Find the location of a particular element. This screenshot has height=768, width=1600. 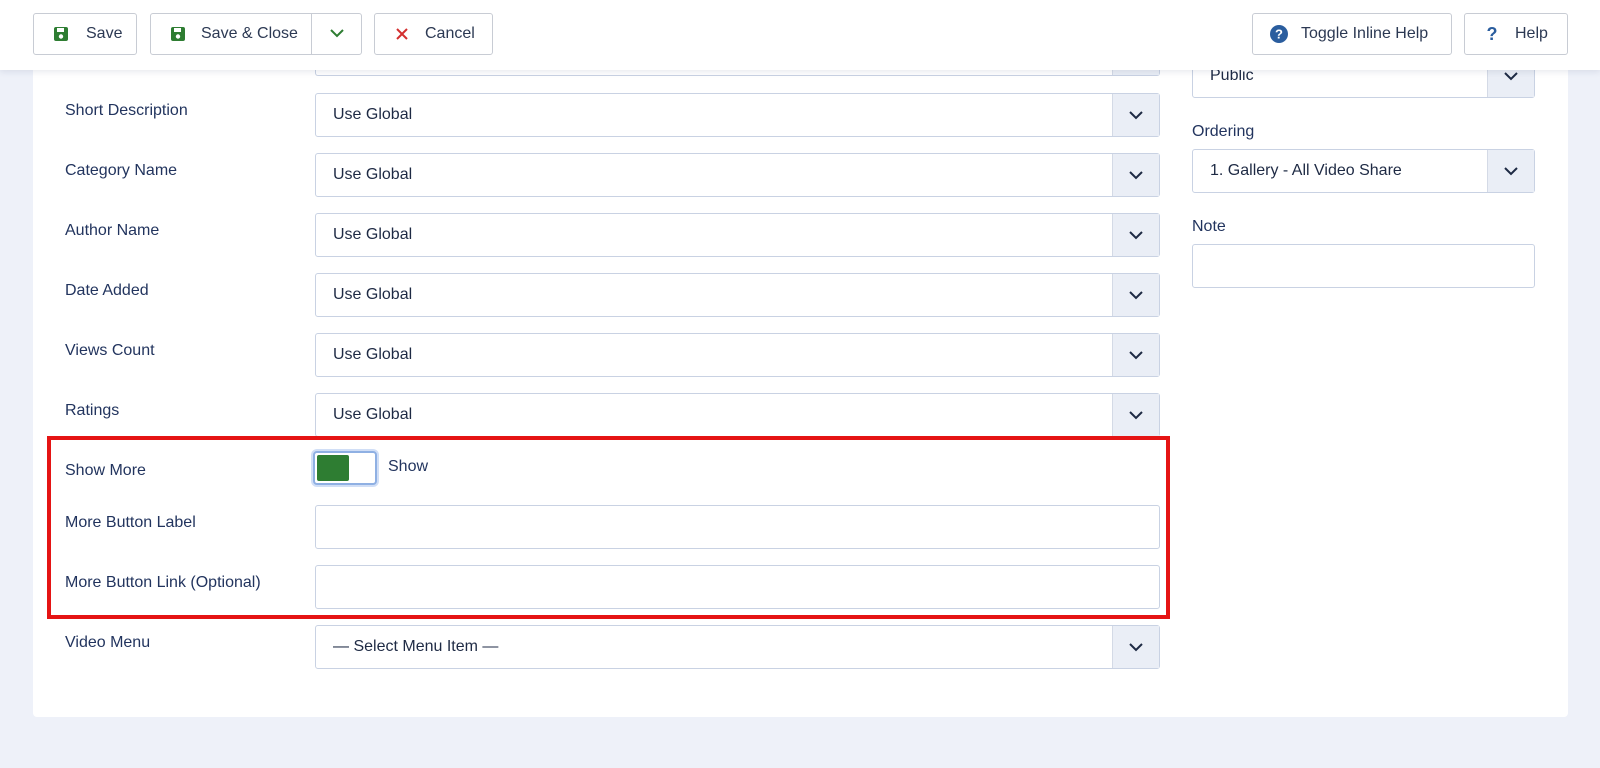

toggle-knob is located at coordinates (361, 468).